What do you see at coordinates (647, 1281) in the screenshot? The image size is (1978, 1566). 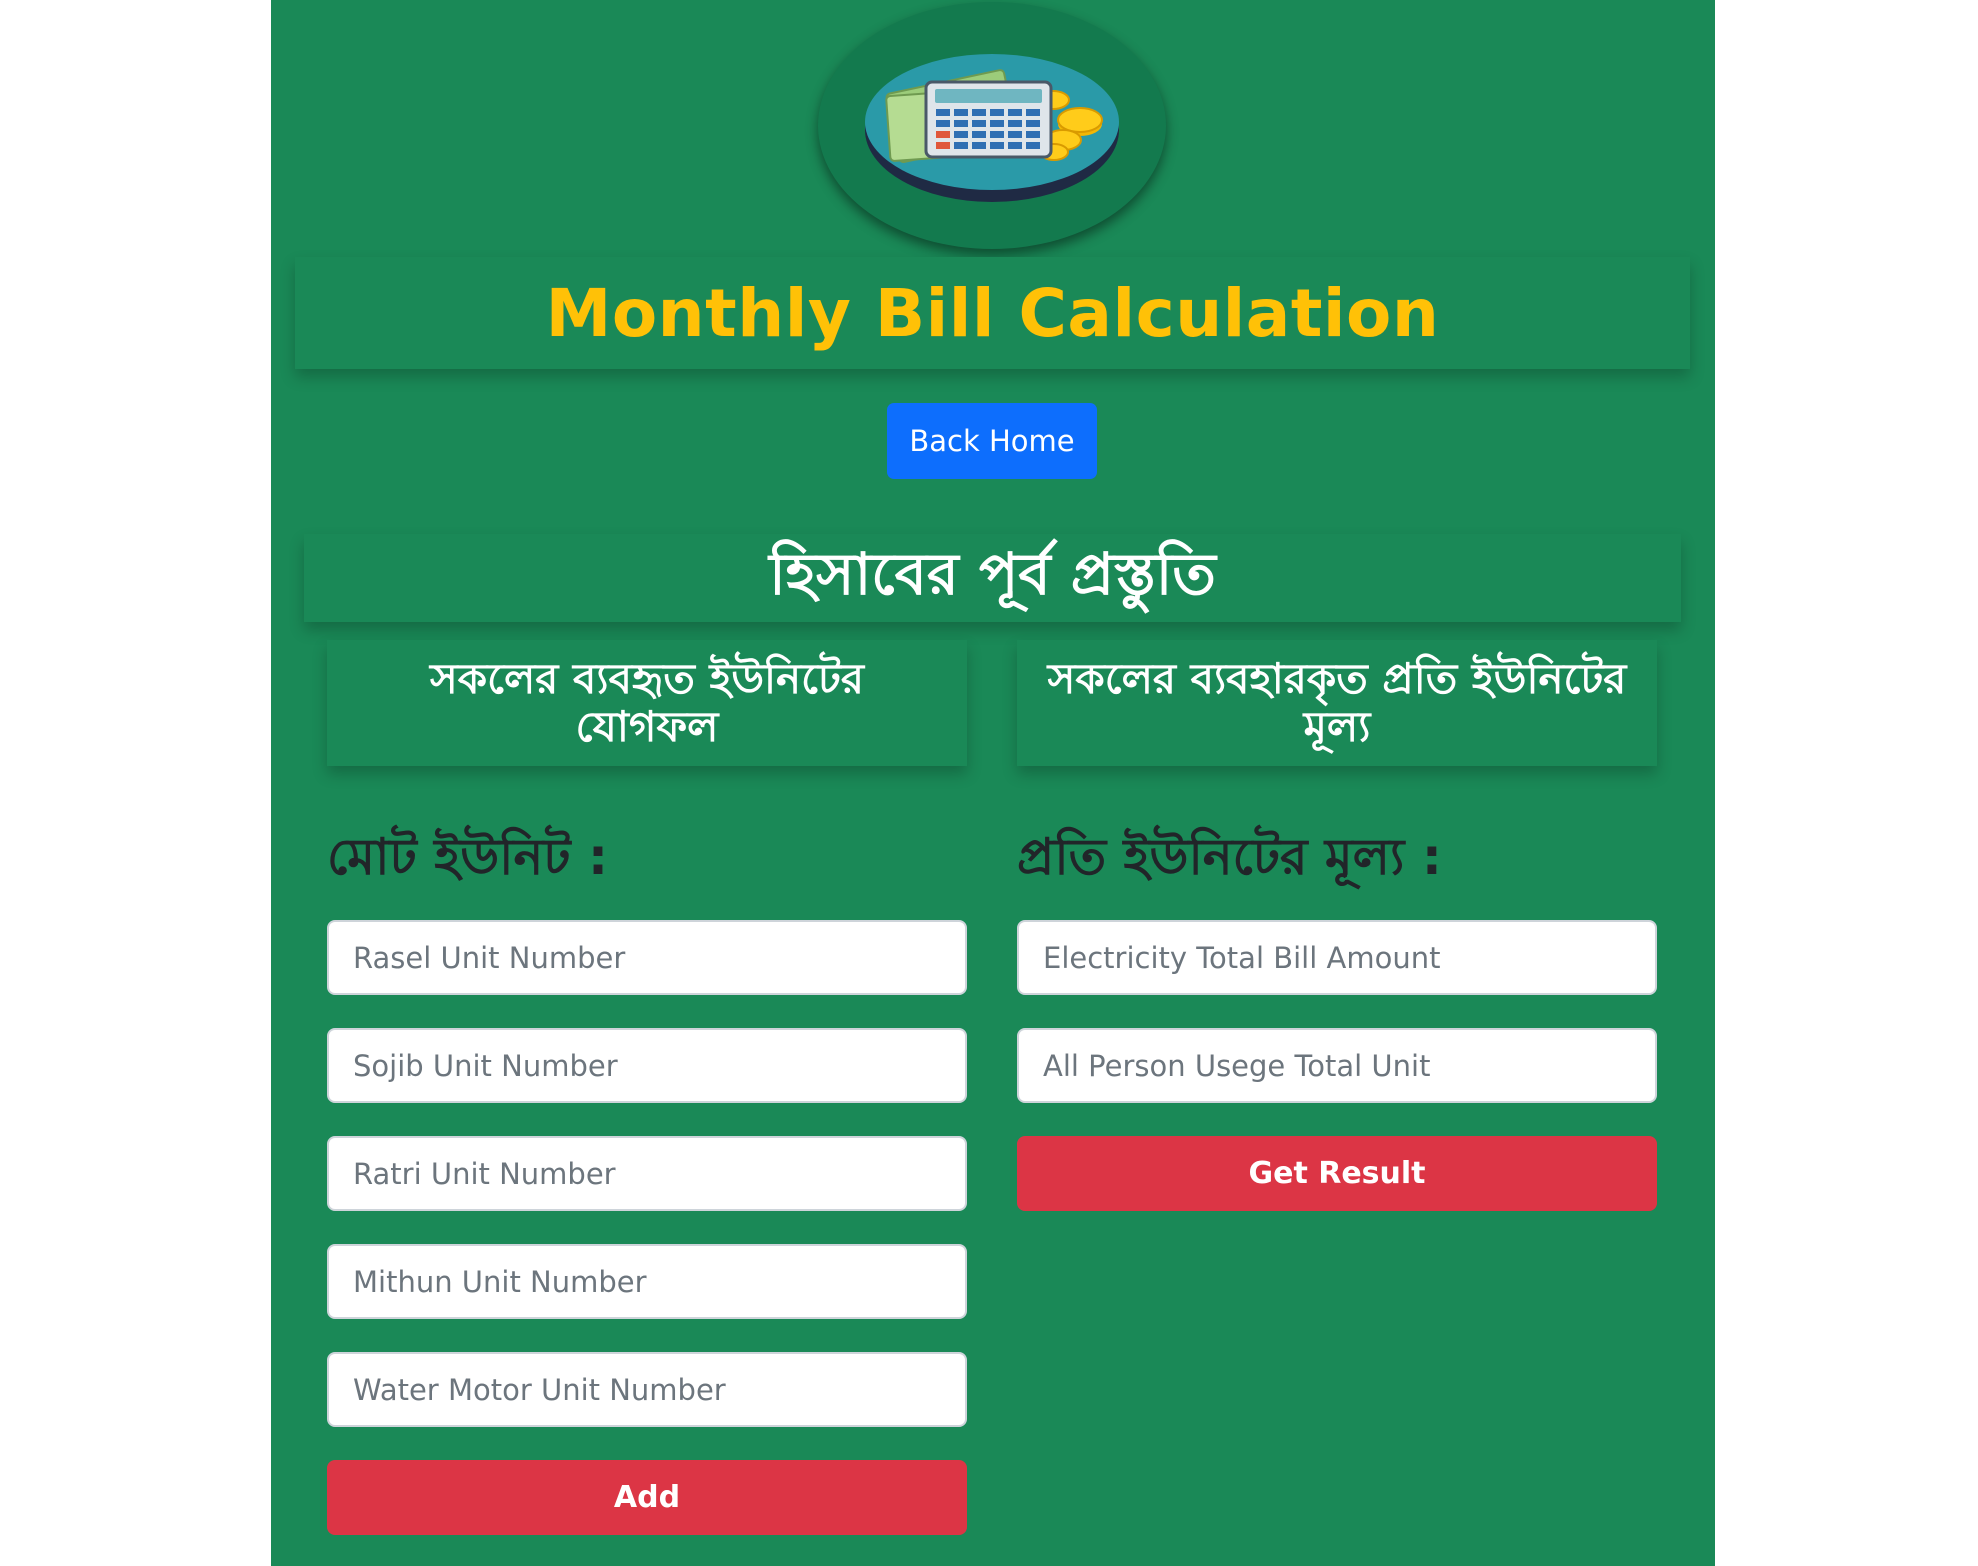 I see `mithun-unit-input` at bounding box center [647, 1281].